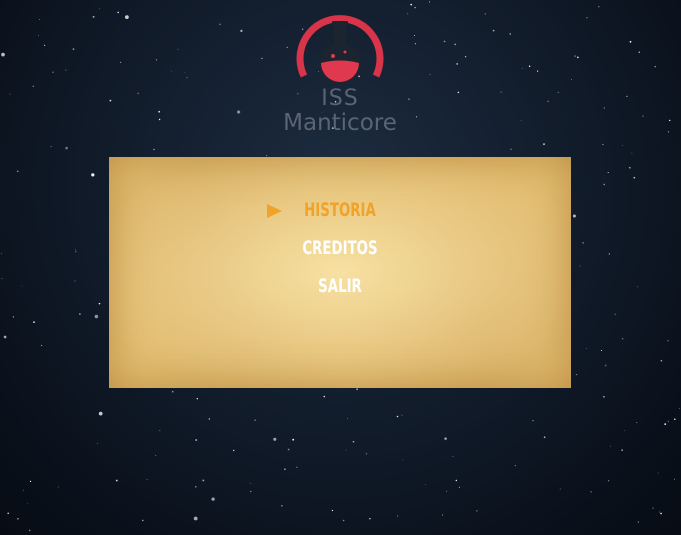 Image resolution: width=681 pixels, height=535 pixels. Describe the element at coordinates (340, 248) in the screenshot. I see `menu-item-creditos: CREDITOS` at that location.